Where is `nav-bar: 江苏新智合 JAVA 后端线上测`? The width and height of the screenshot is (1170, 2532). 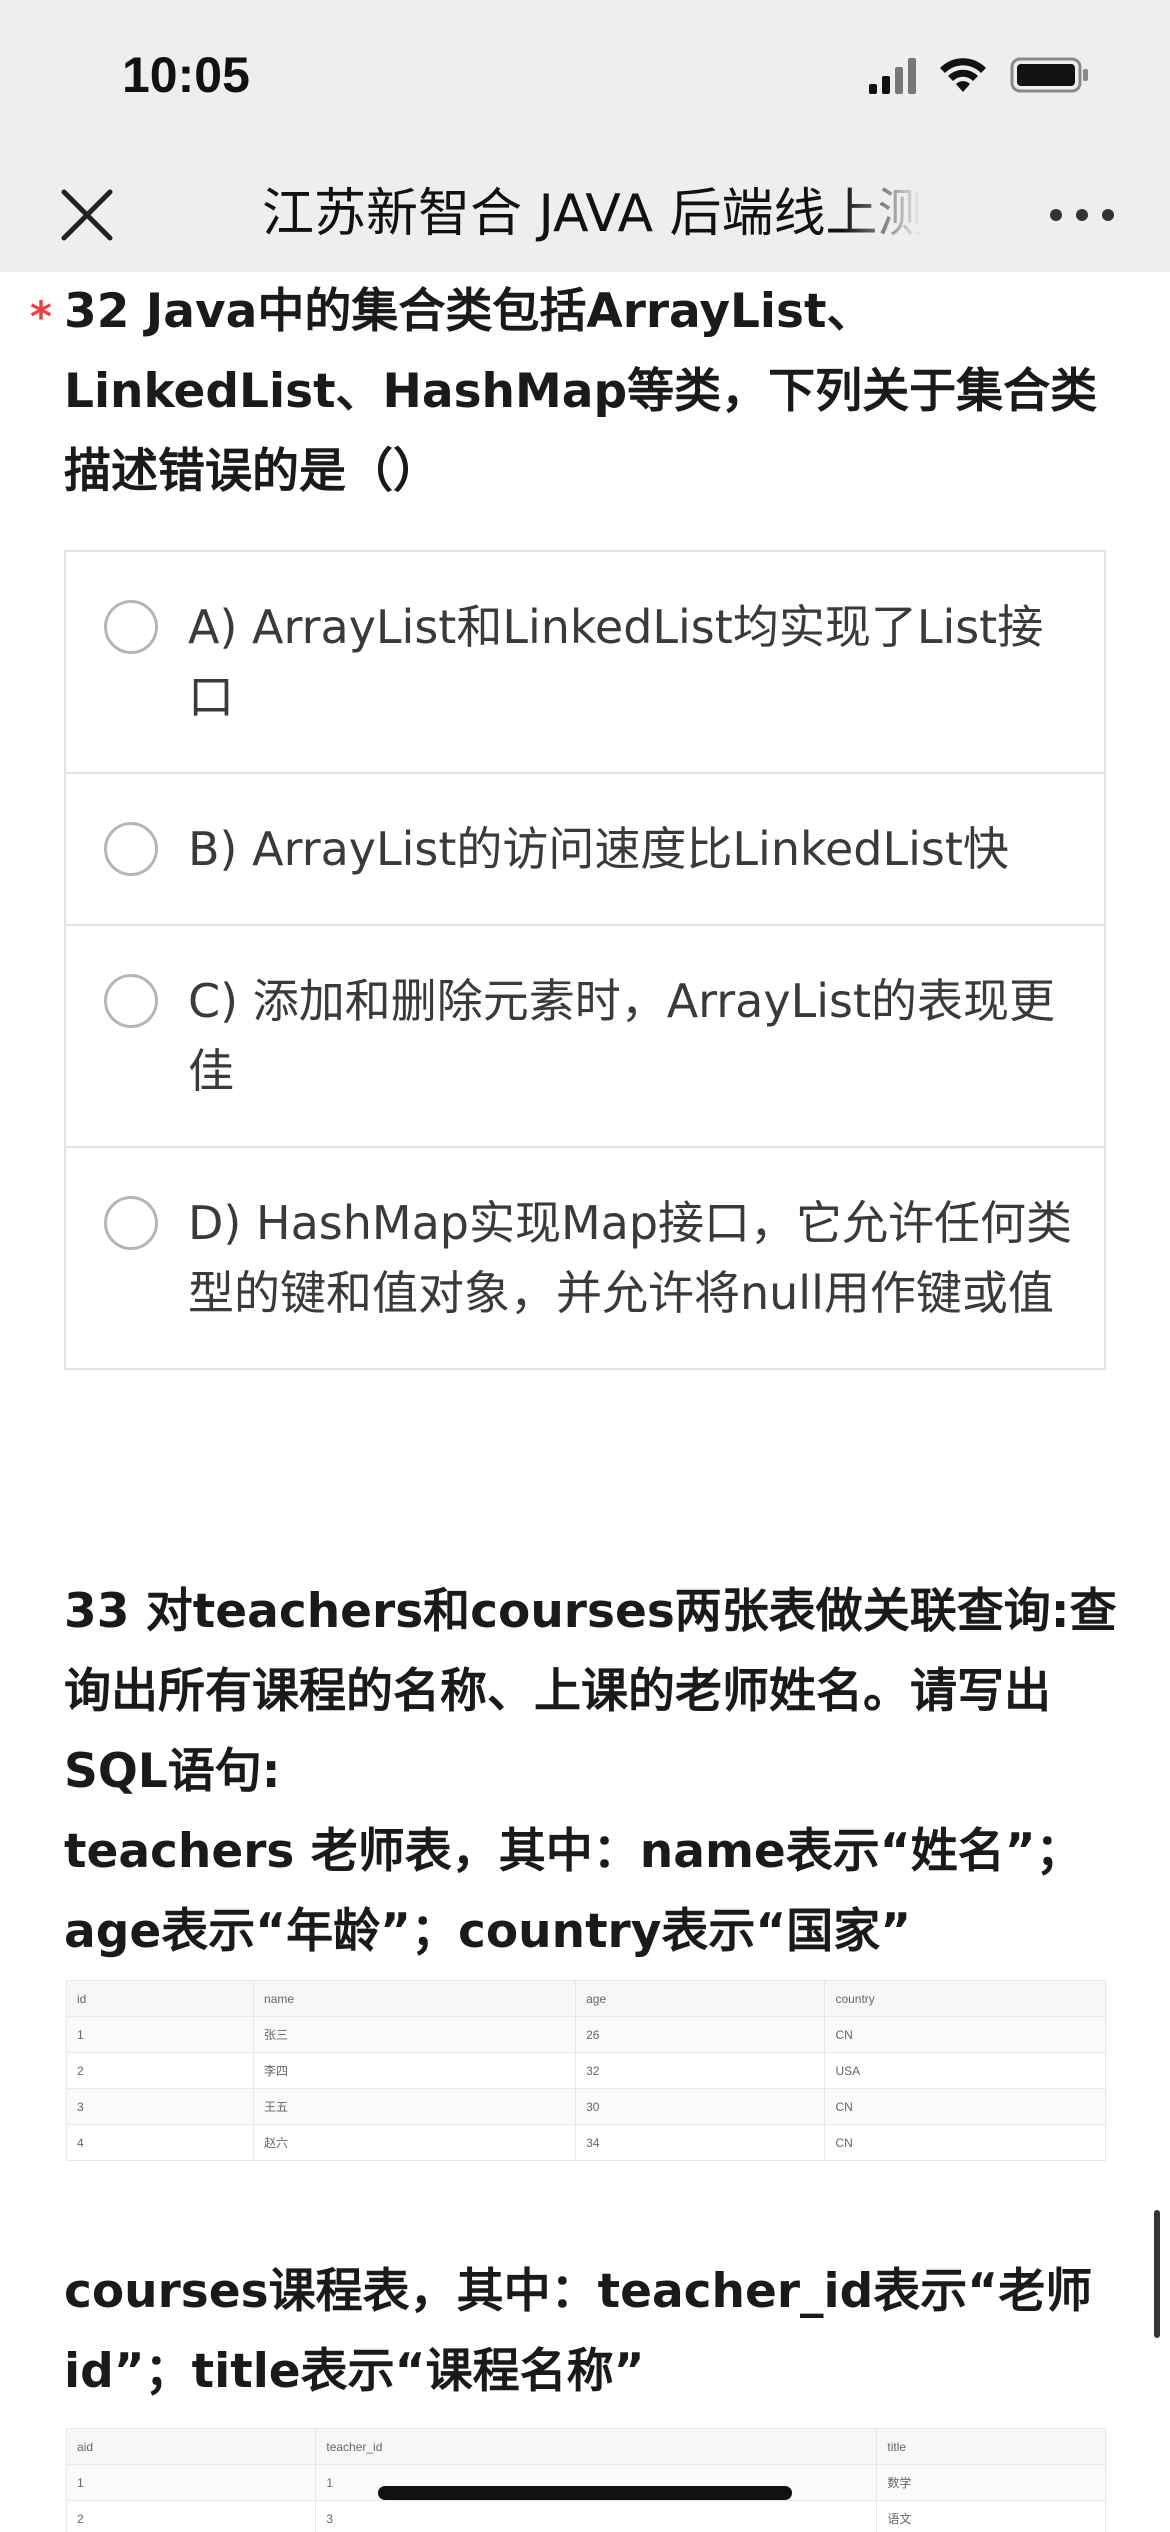
nav-bar: 江苏新智合 JAVA 后端线上测 is located at coordinates (585, 216).